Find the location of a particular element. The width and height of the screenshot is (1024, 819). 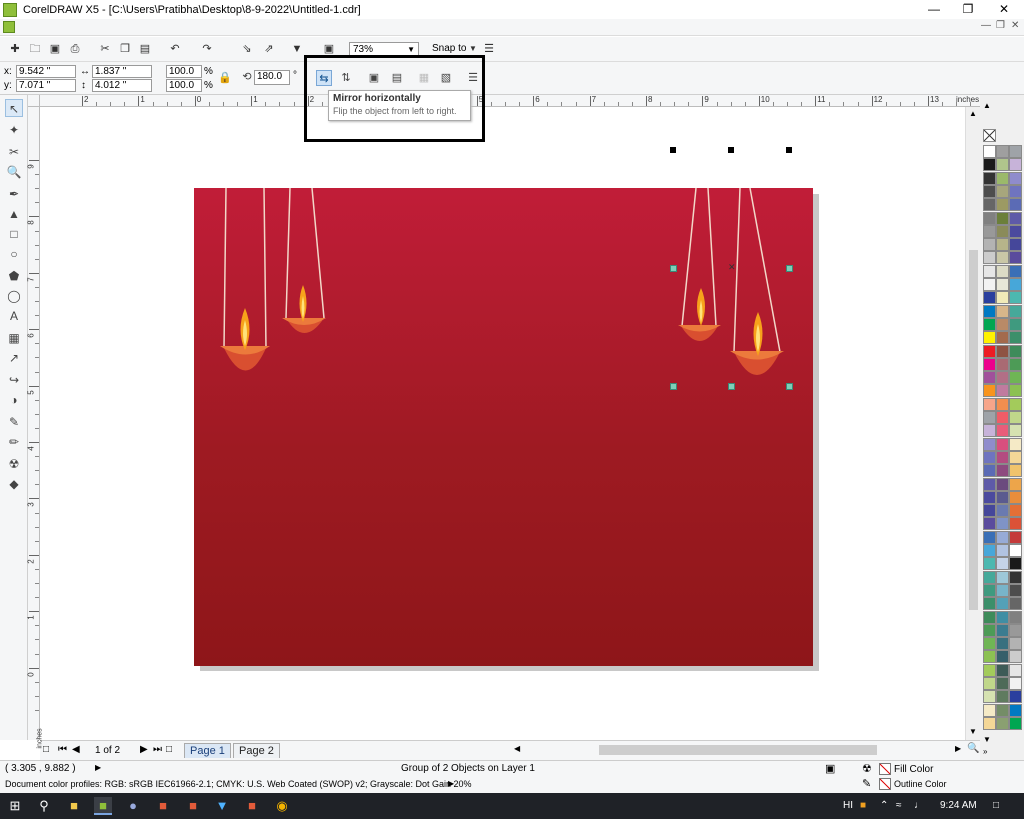

minimize-icon: — is located at coordinates (934, 9).